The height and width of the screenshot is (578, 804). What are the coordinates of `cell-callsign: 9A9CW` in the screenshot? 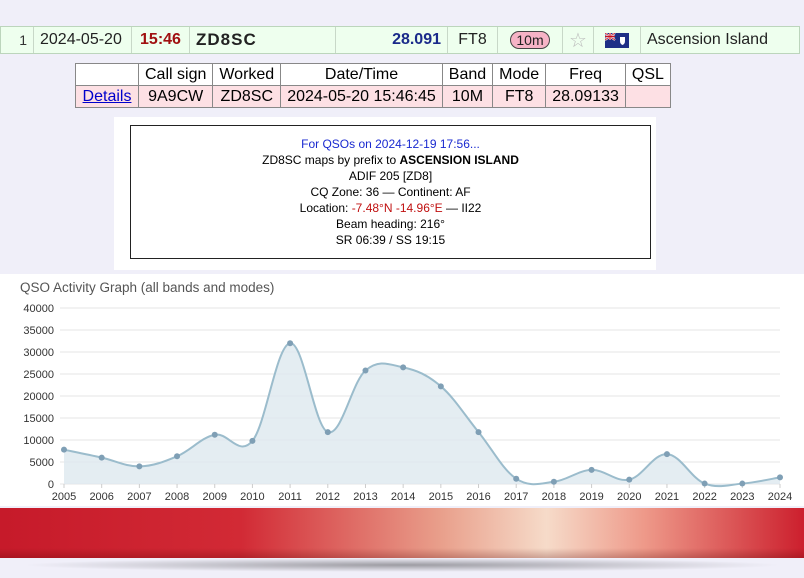 It's located at (175, 96).